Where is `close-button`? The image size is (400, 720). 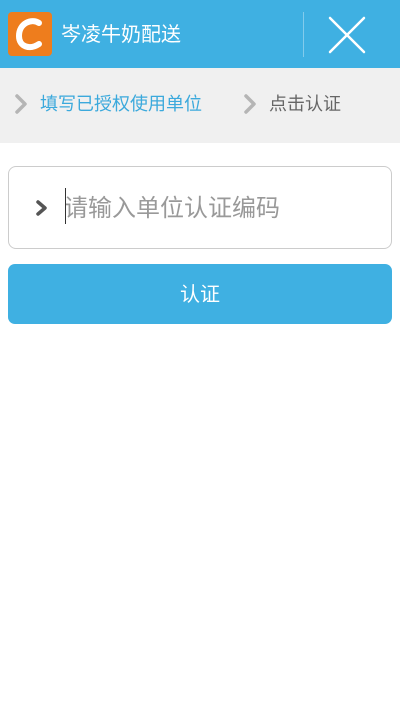
close-button is located at coordinates (347, 35).